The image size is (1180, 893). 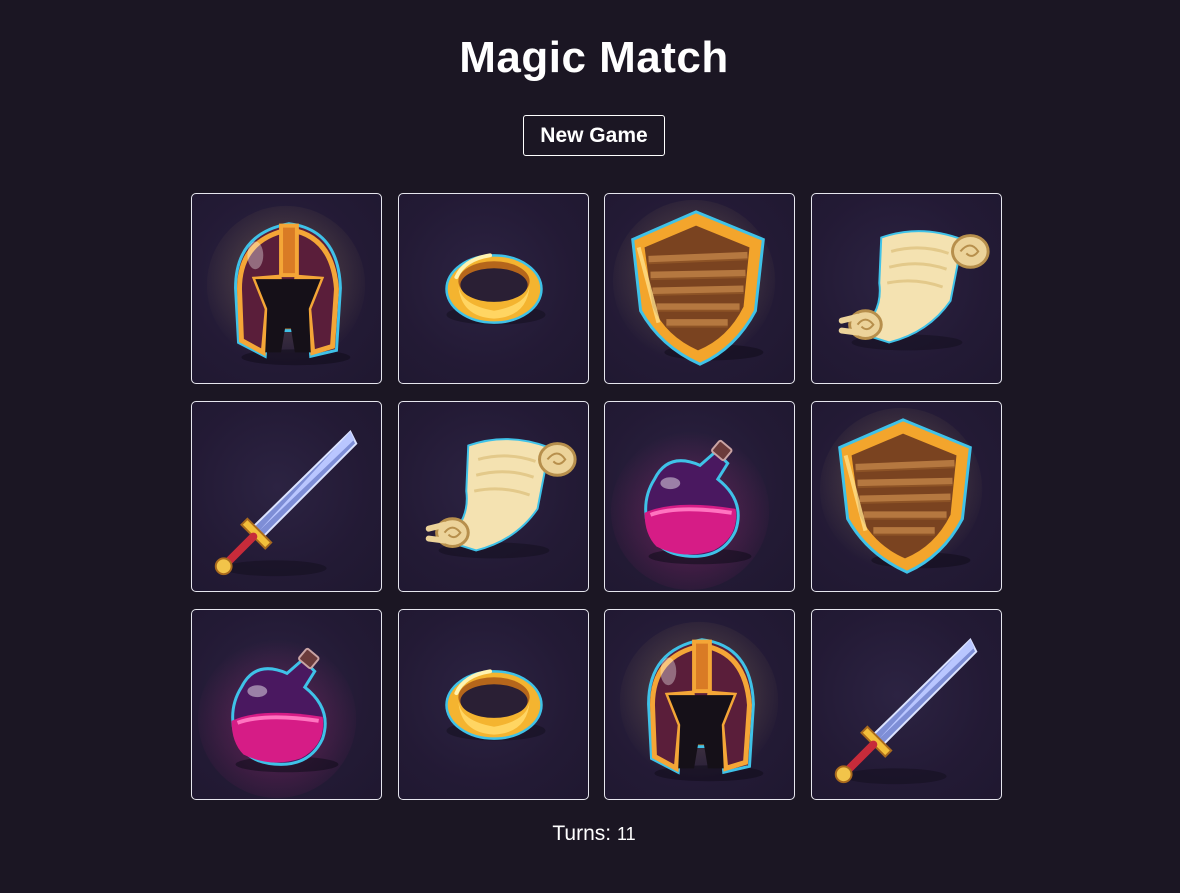 I want to click on turns-value: 11, so click(x=626, y=834).